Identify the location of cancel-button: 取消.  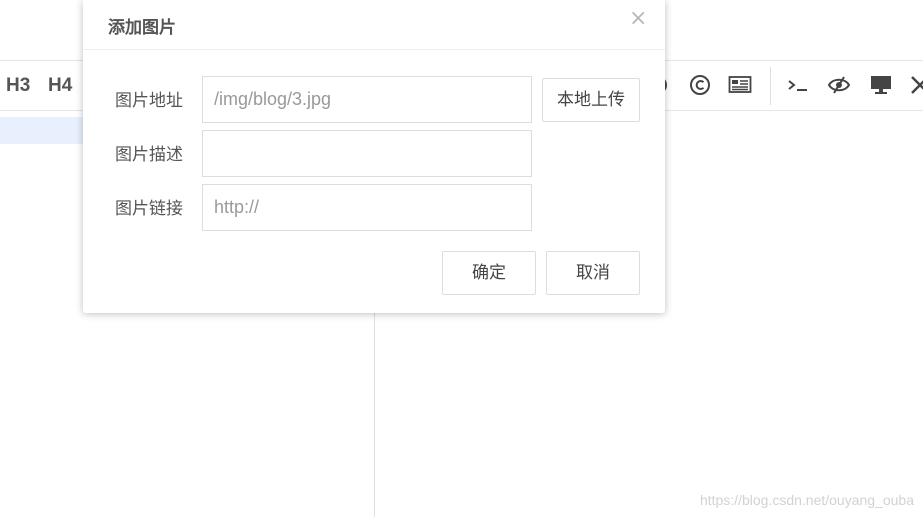
(593, 273).